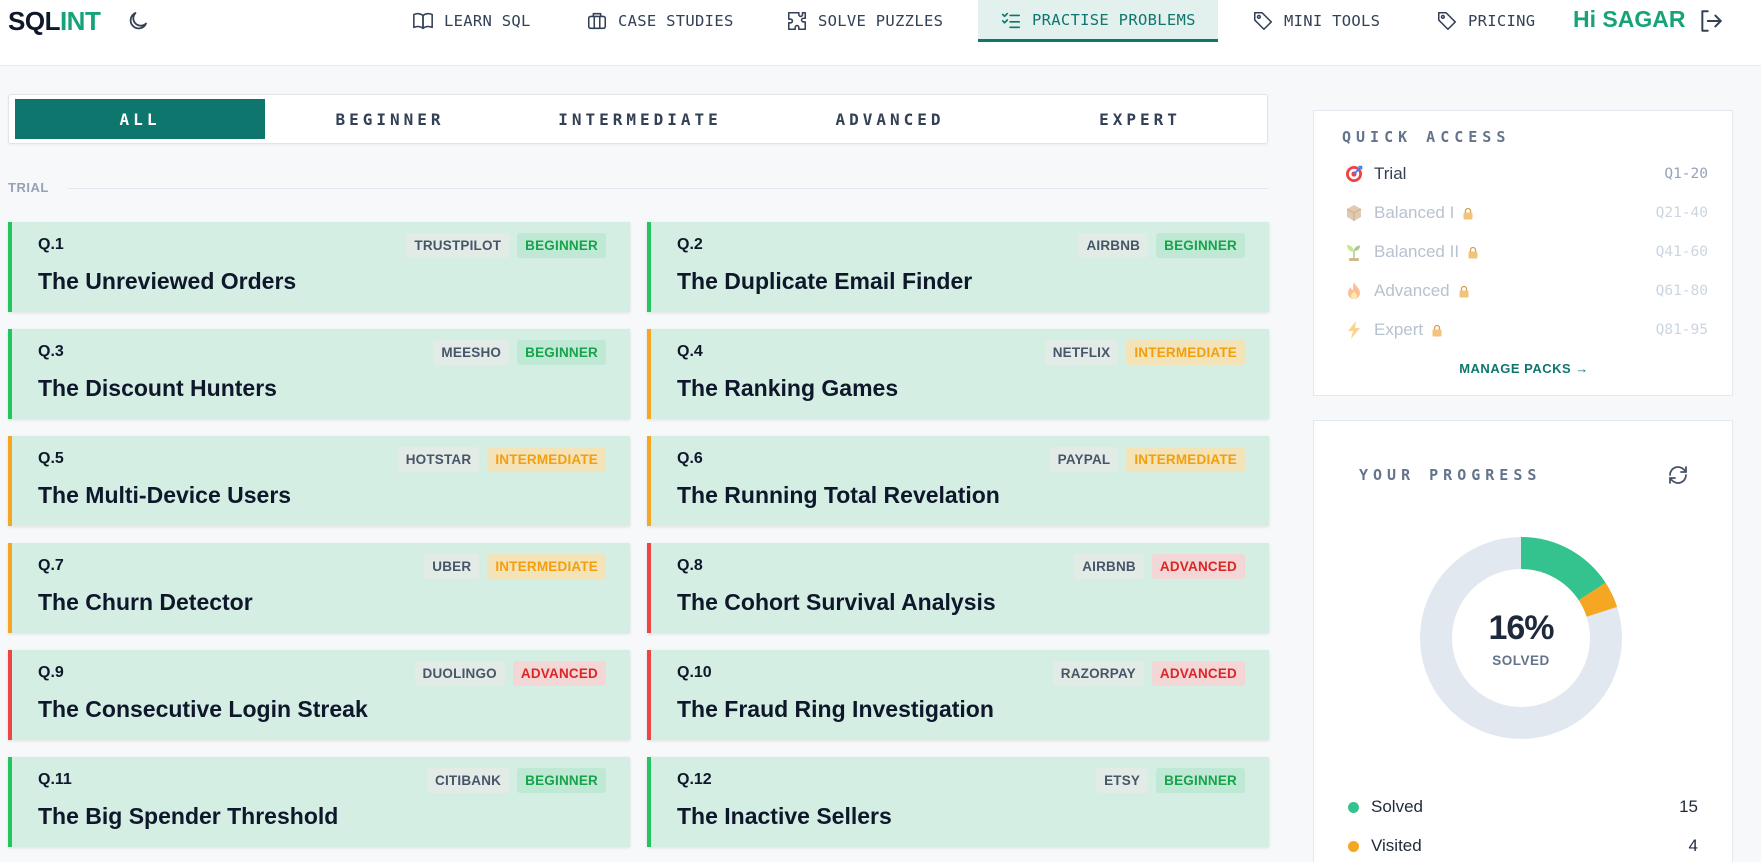  I want to click on company-badge: ETSY, so click(1122, 780).